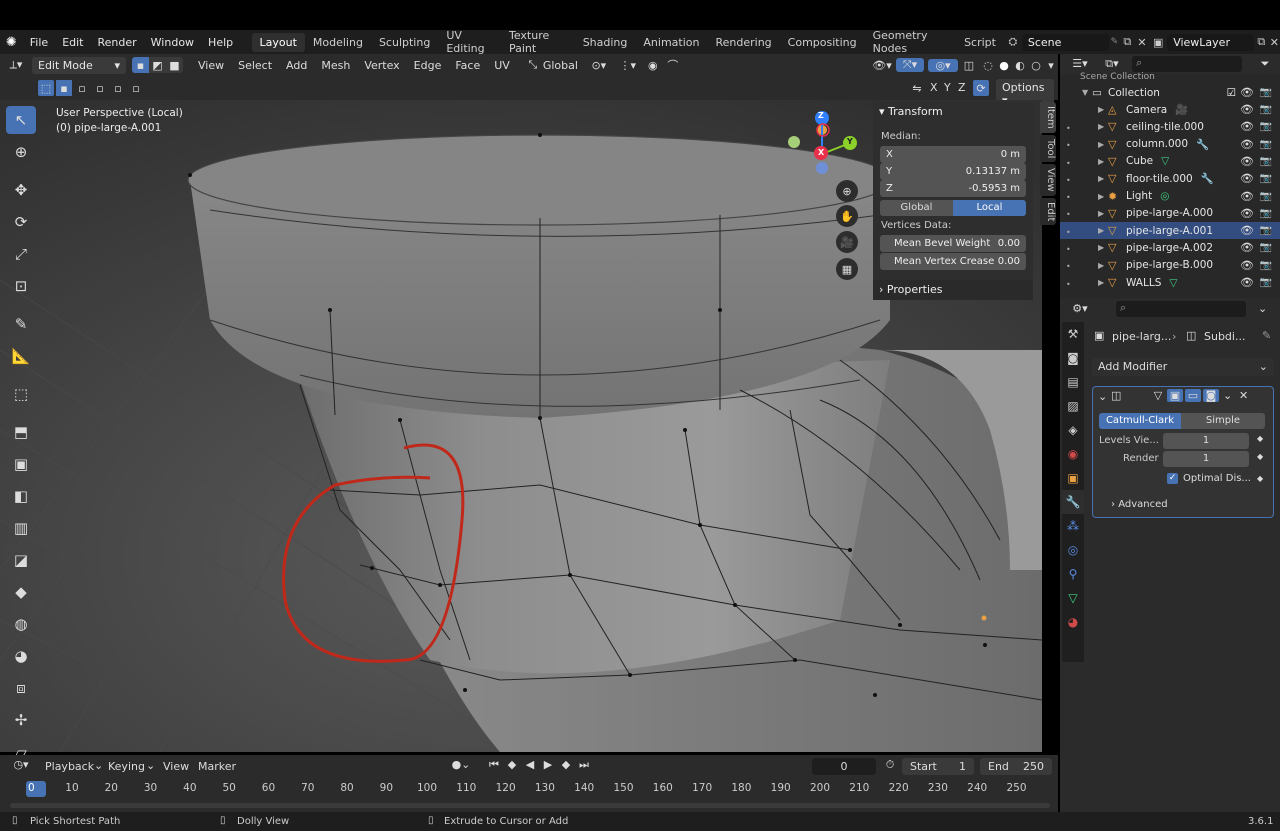 This screenshot has height=831, width=1280. I want to click on preview-range-icon: ⏱, so click(890, 765).